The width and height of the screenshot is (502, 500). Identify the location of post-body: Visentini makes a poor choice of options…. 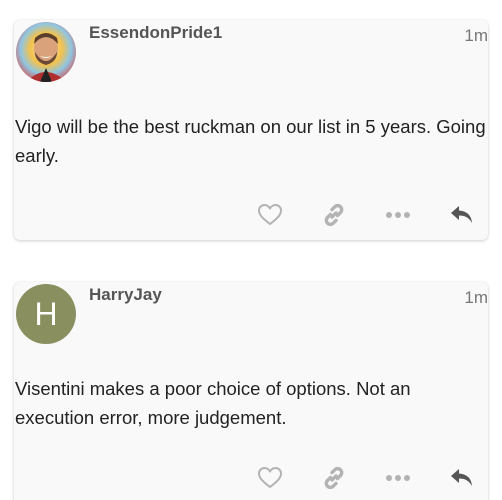
(213, 403).